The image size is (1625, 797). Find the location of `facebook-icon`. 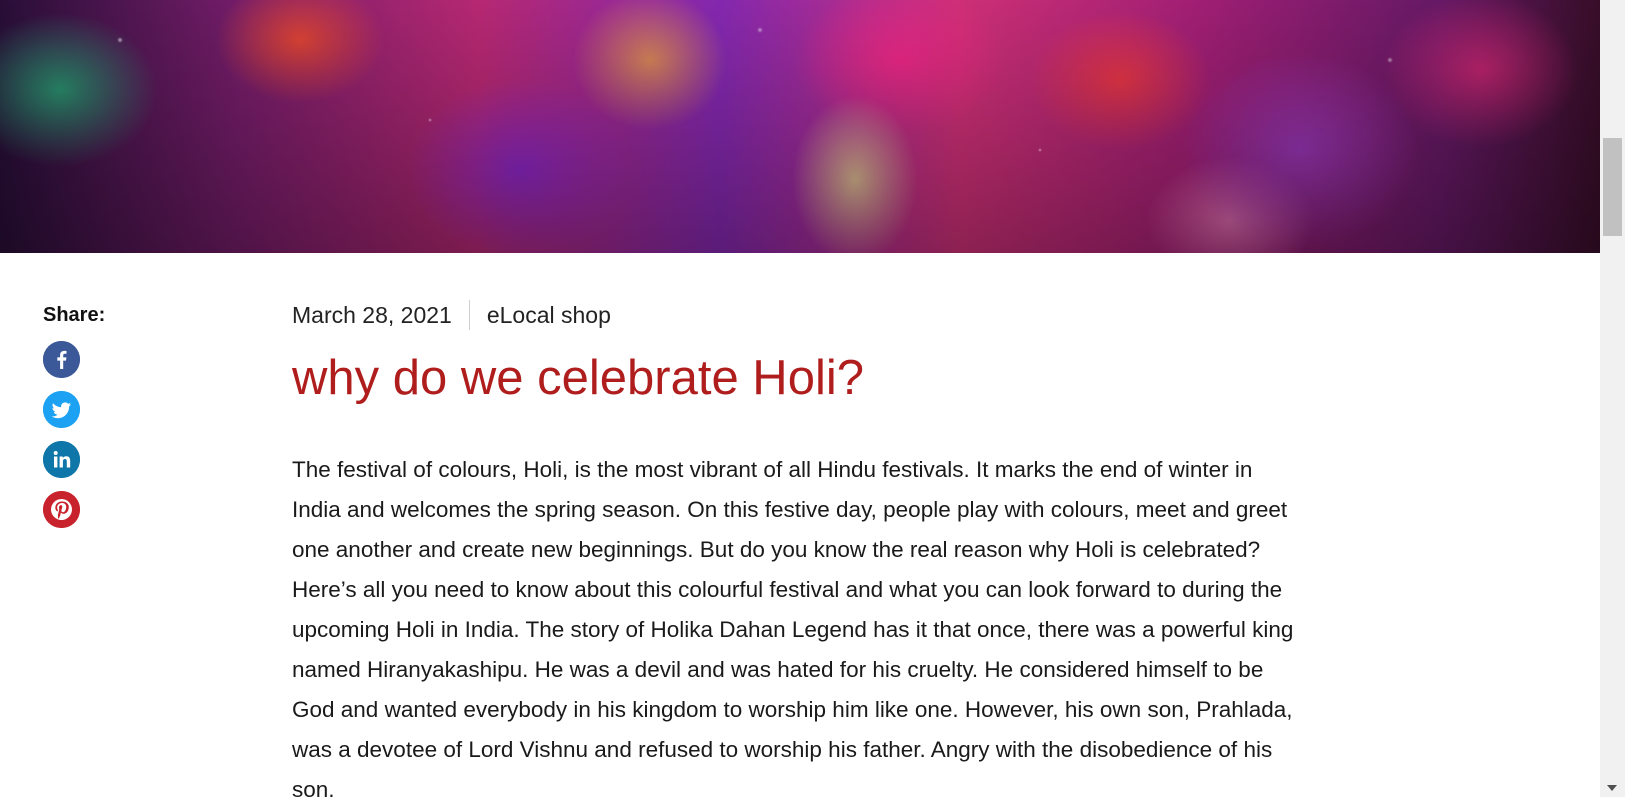

facebook-icon is located at coordinates (61, 359).